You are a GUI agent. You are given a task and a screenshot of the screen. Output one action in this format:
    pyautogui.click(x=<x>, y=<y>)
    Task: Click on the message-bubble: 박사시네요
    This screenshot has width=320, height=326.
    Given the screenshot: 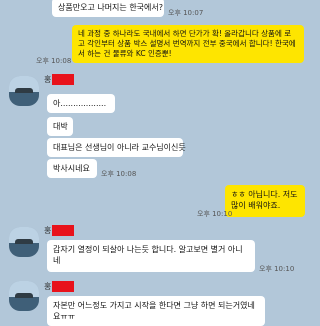 What is the action you would take?
    pyautogui.click(x=72, y=168)
    